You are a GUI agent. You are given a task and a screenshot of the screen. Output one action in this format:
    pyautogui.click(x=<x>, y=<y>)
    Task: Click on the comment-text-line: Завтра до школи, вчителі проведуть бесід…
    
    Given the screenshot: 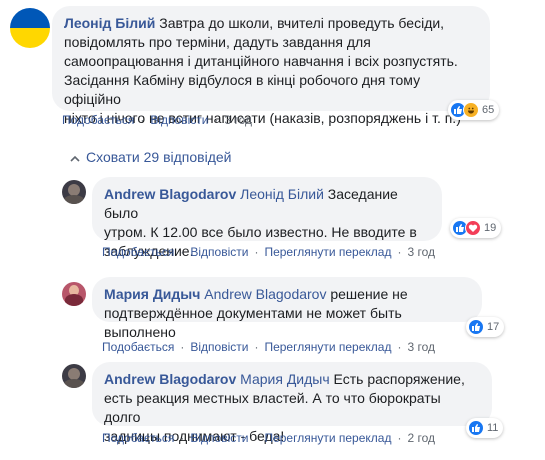 What is the action you would take?
    pyautogui.click(x=302, y=23)
    